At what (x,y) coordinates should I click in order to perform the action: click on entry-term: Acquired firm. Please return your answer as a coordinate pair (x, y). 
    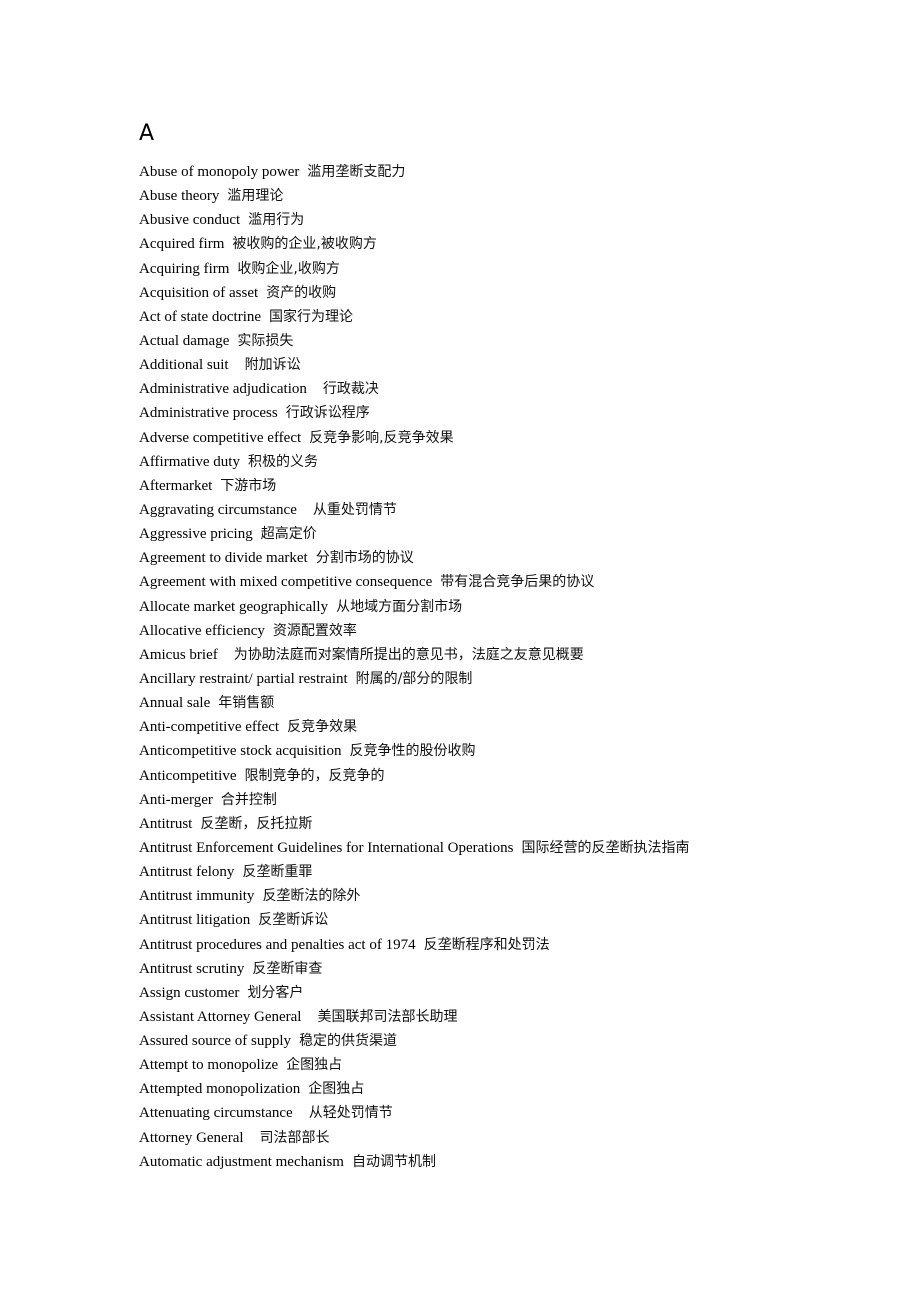
    Looking at the image, I should click on (182, 244).